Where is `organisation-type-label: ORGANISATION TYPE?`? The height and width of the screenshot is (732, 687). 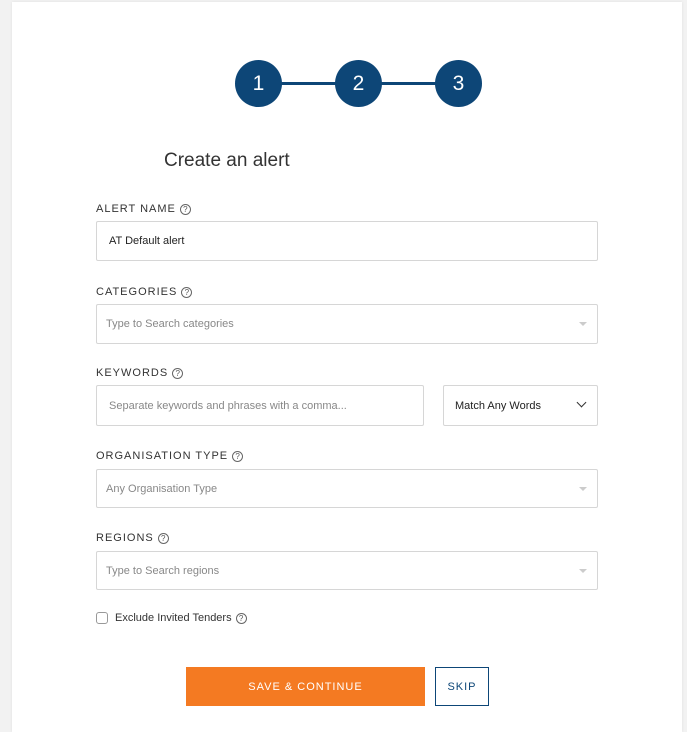 organisation-type-label: ORGANISATION TYPE? is located at coordinates (170, 456).